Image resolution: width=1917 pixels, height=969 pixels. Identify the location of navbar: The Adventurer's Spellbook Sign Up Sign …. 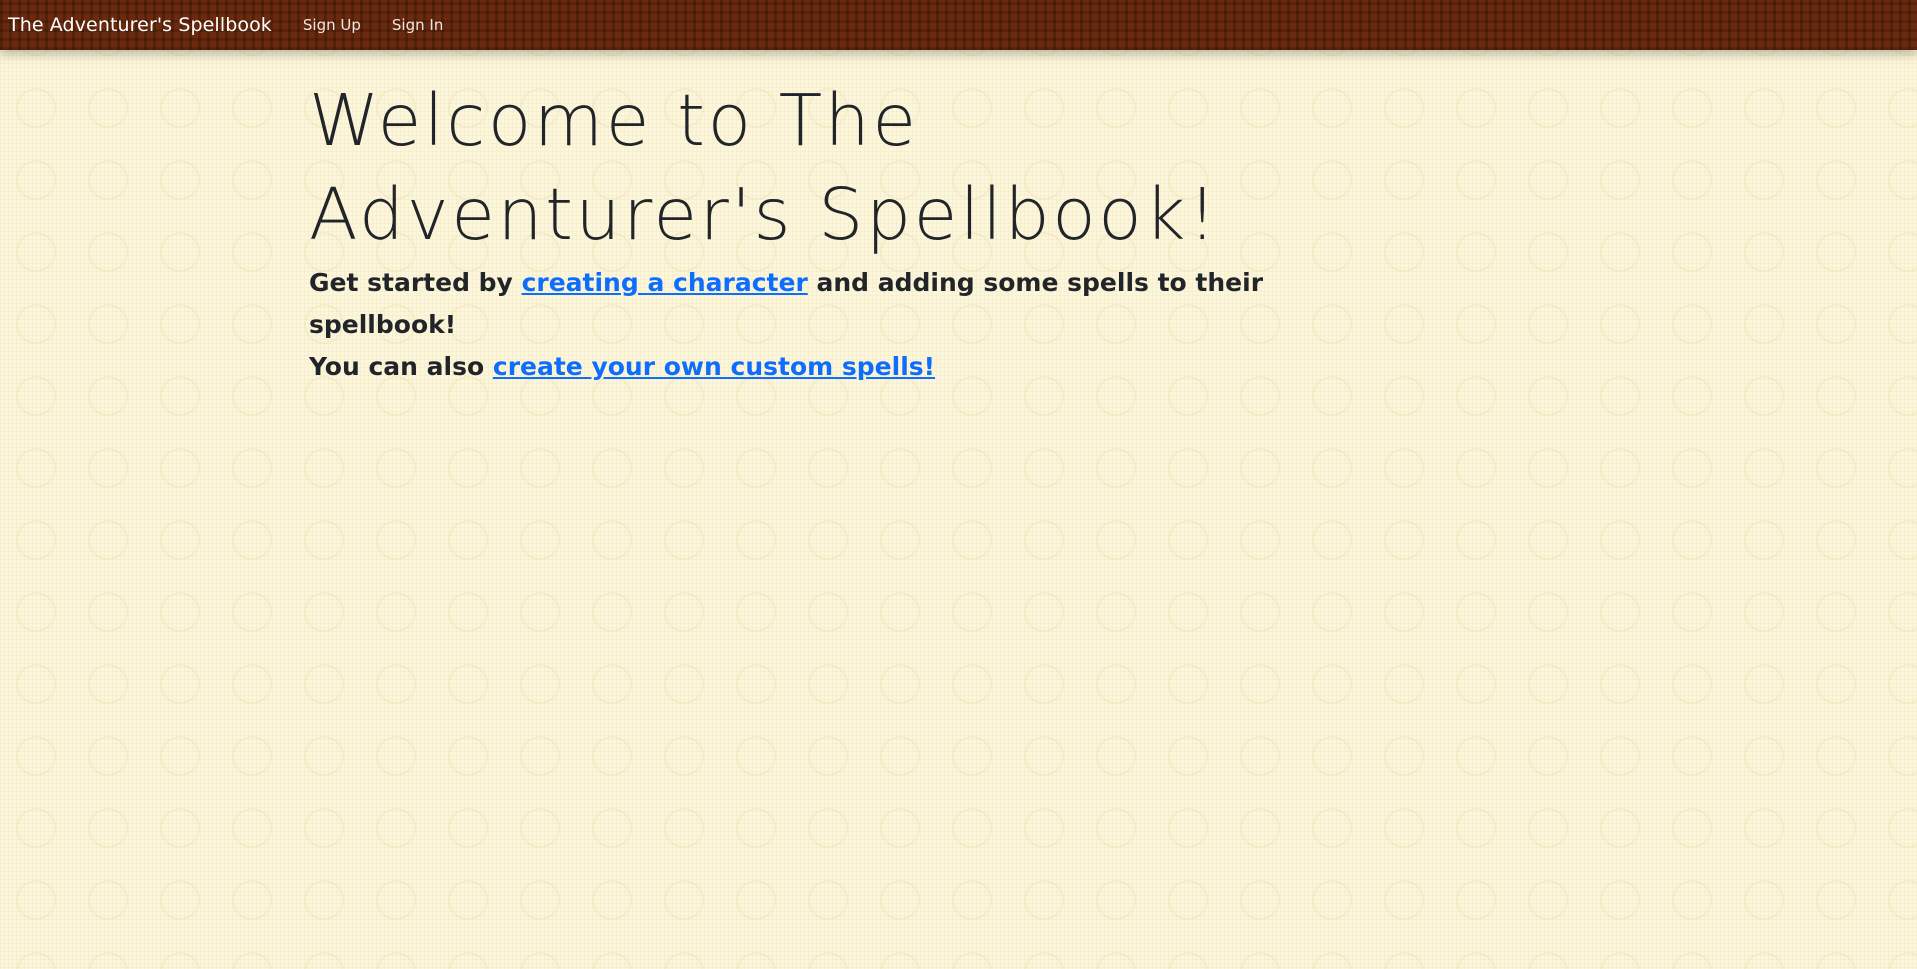
(958, 25).